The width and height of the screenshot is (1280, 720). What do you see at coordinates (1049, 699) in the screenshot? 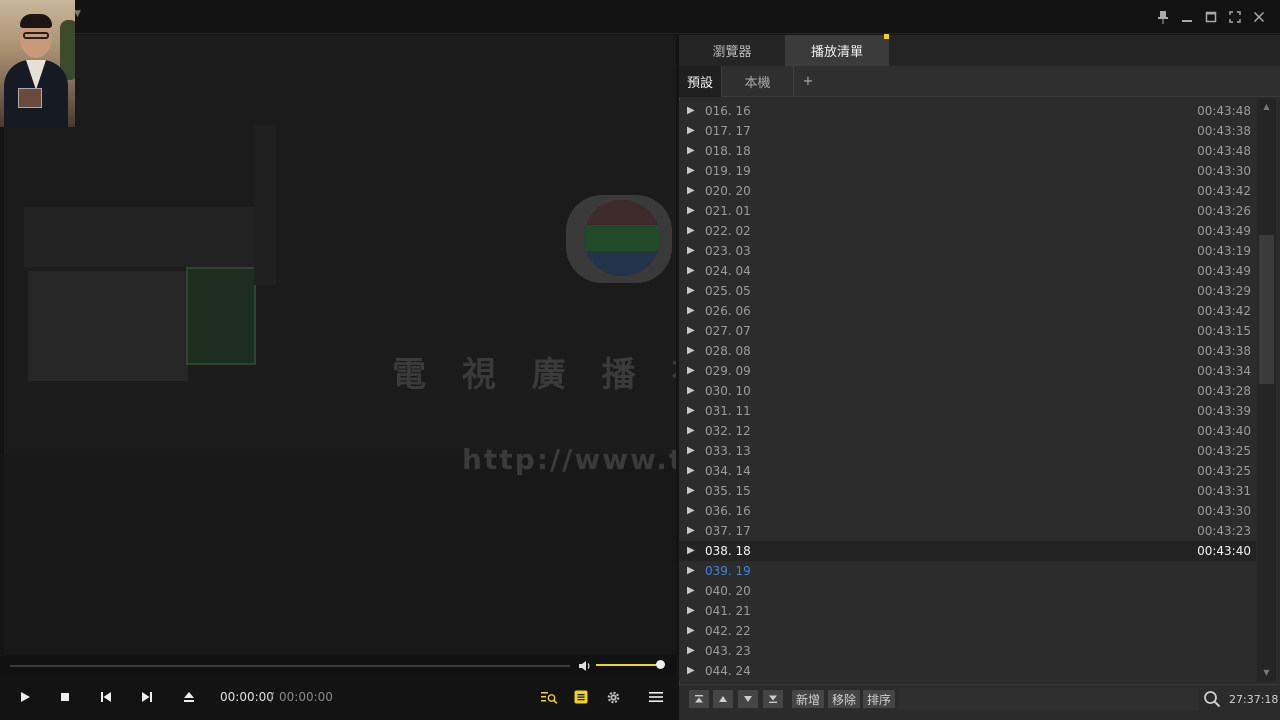
I see `playlist-search-input` at bounding box center [1049, 699].